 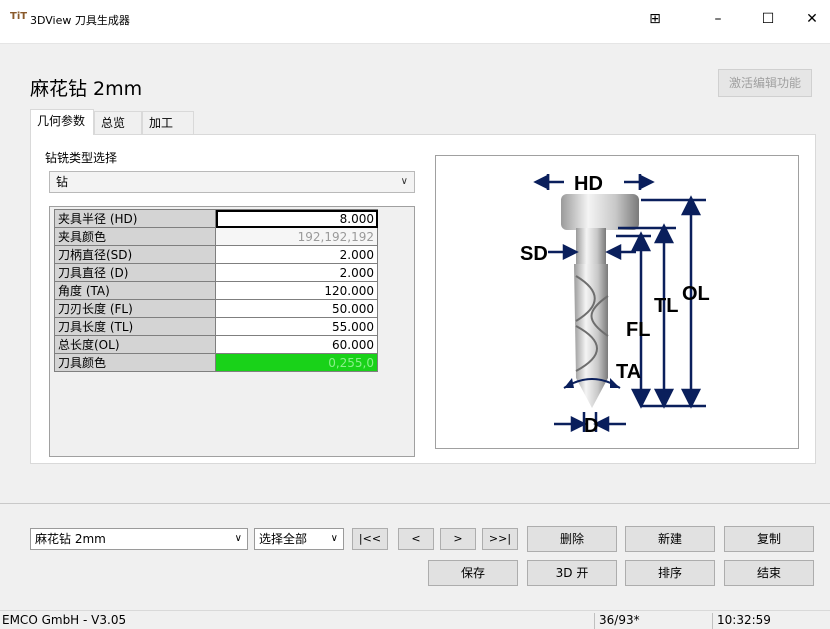 I want to click on table-row: 角度 (TA) 120.000, so click(x=215, y=290).